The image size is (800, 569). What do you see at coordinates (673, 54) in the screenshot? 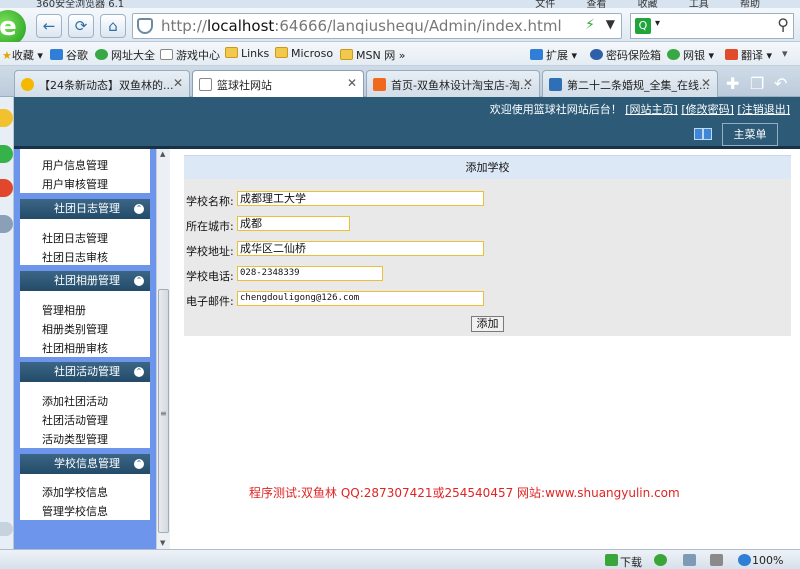
I see `bank-icon` at bounding box center [673, 54].